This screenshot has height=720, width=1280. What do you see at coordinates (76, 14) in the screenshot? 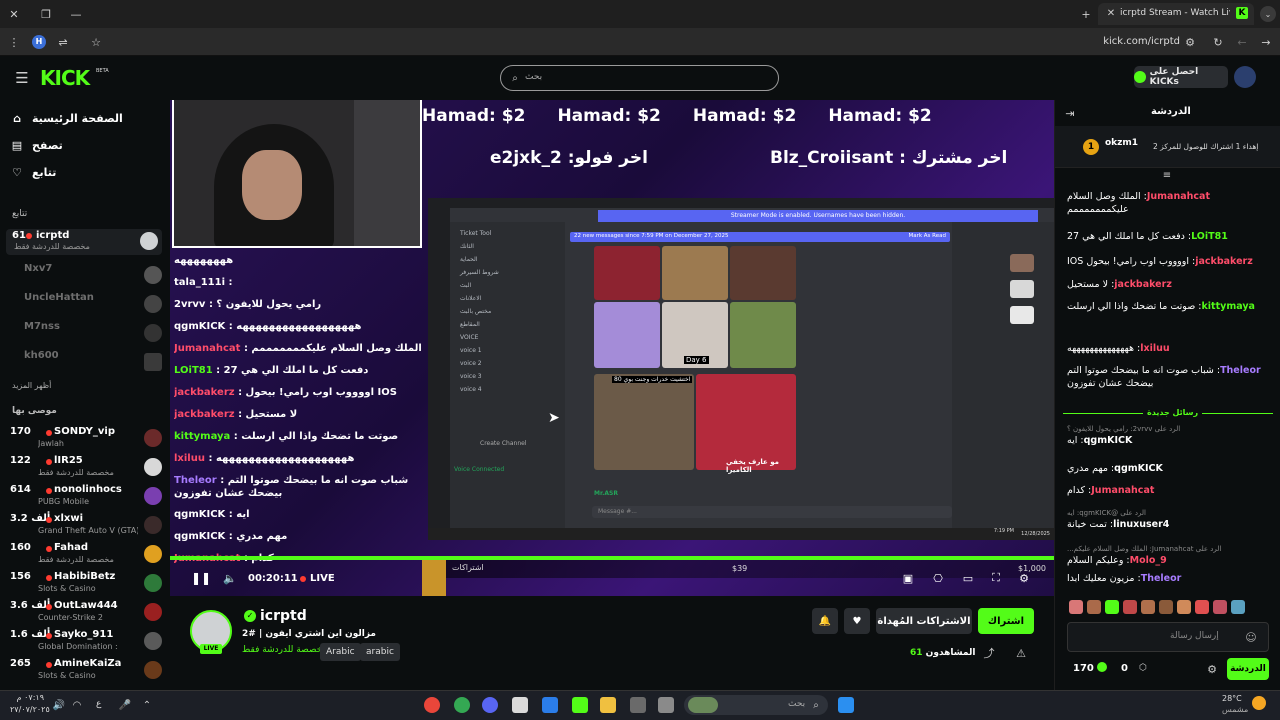
I see `minimize-icon: —` at bounding box center [76, 14].